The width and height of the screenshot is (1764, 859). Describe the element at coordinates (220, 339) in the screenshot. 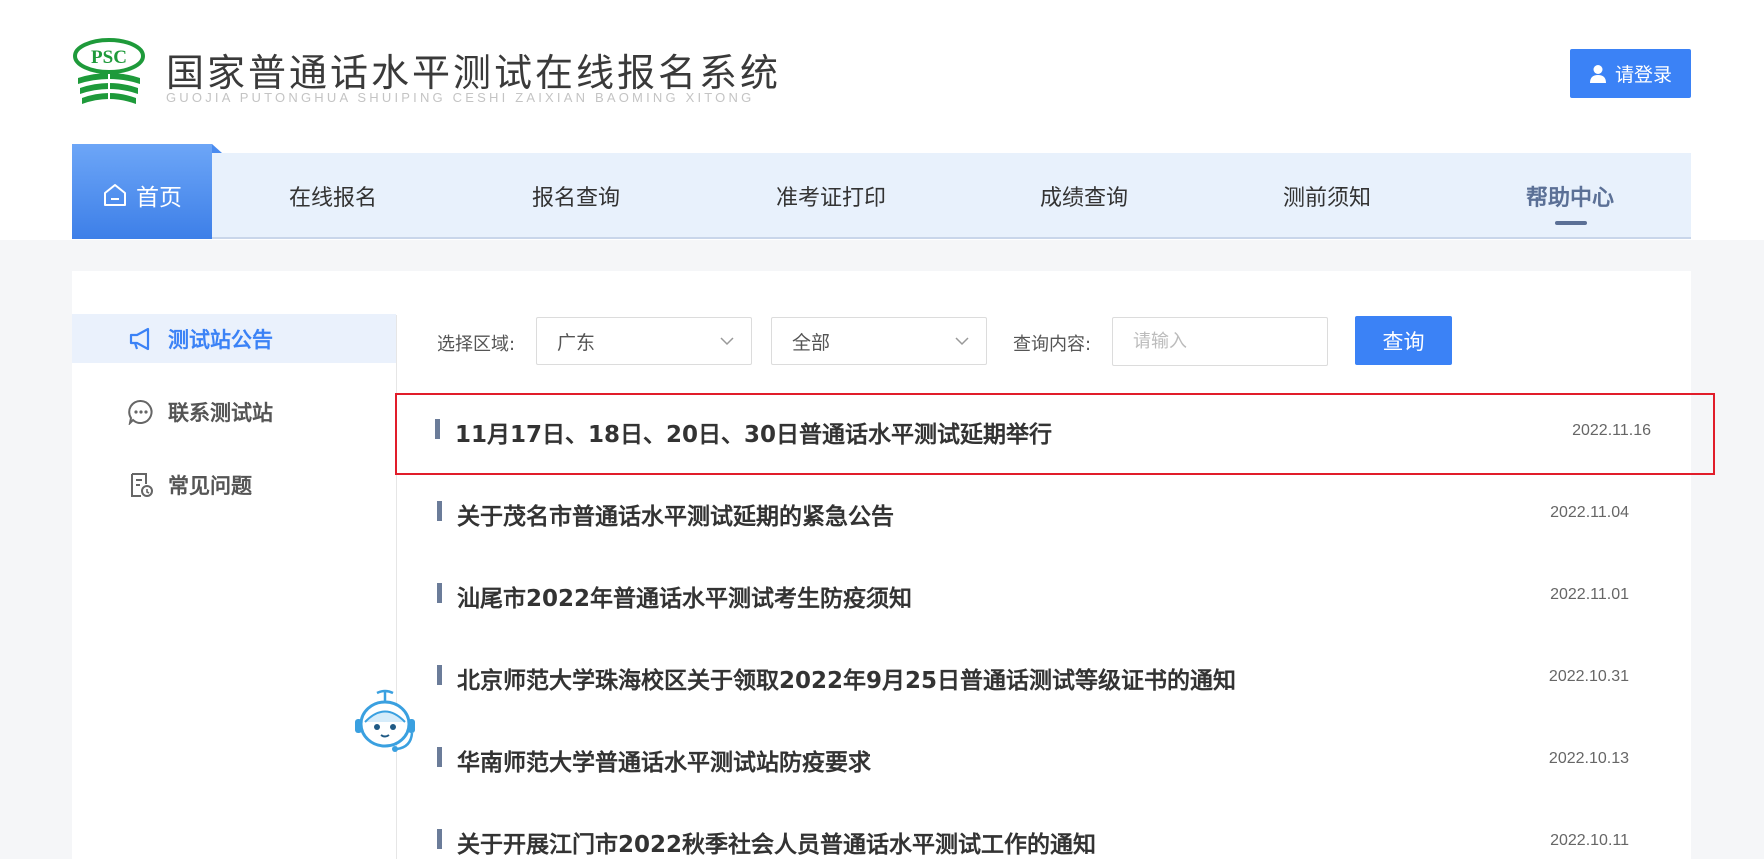

I see `sidebar-item-label: 测试站公告` at that location.